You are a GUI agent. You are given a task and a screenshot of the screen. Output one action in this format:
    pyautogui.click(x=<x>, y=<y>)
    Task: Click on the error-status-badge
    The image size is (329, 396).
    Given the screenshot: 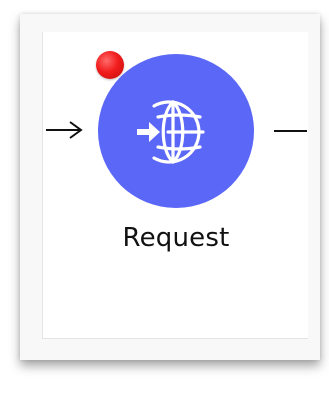 What is the action you would take?
    pyautogui.click(x=110, y=65)
    